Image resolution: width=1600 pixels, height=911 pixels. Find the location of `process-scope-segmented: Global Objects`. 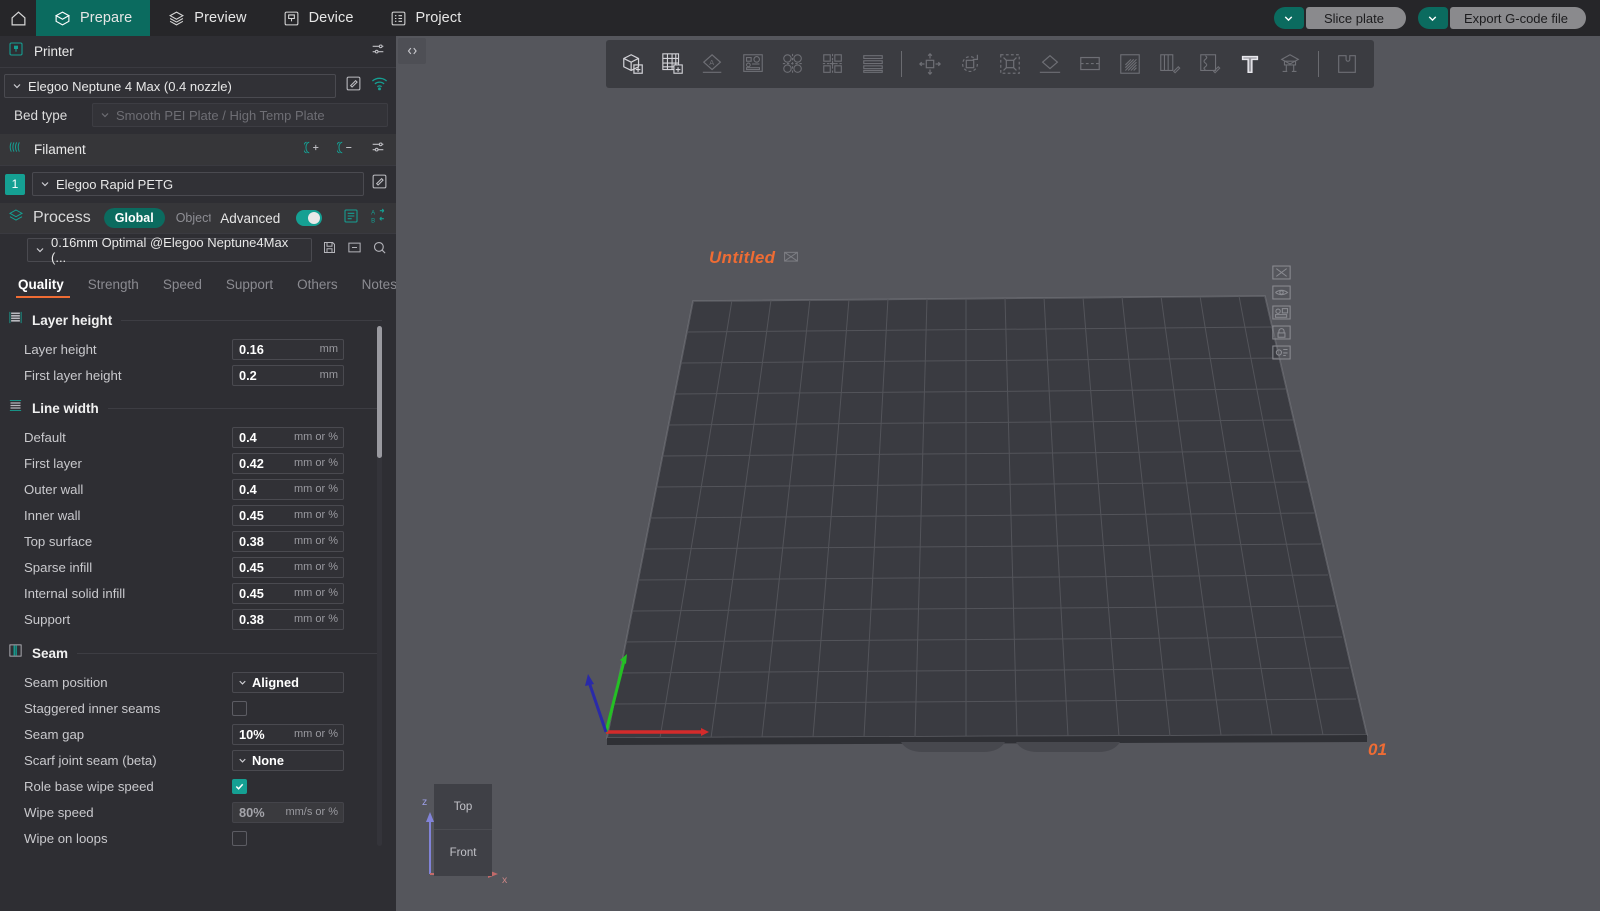

process-scope-segmented: Global Objects is located at coordinates (157, 218).